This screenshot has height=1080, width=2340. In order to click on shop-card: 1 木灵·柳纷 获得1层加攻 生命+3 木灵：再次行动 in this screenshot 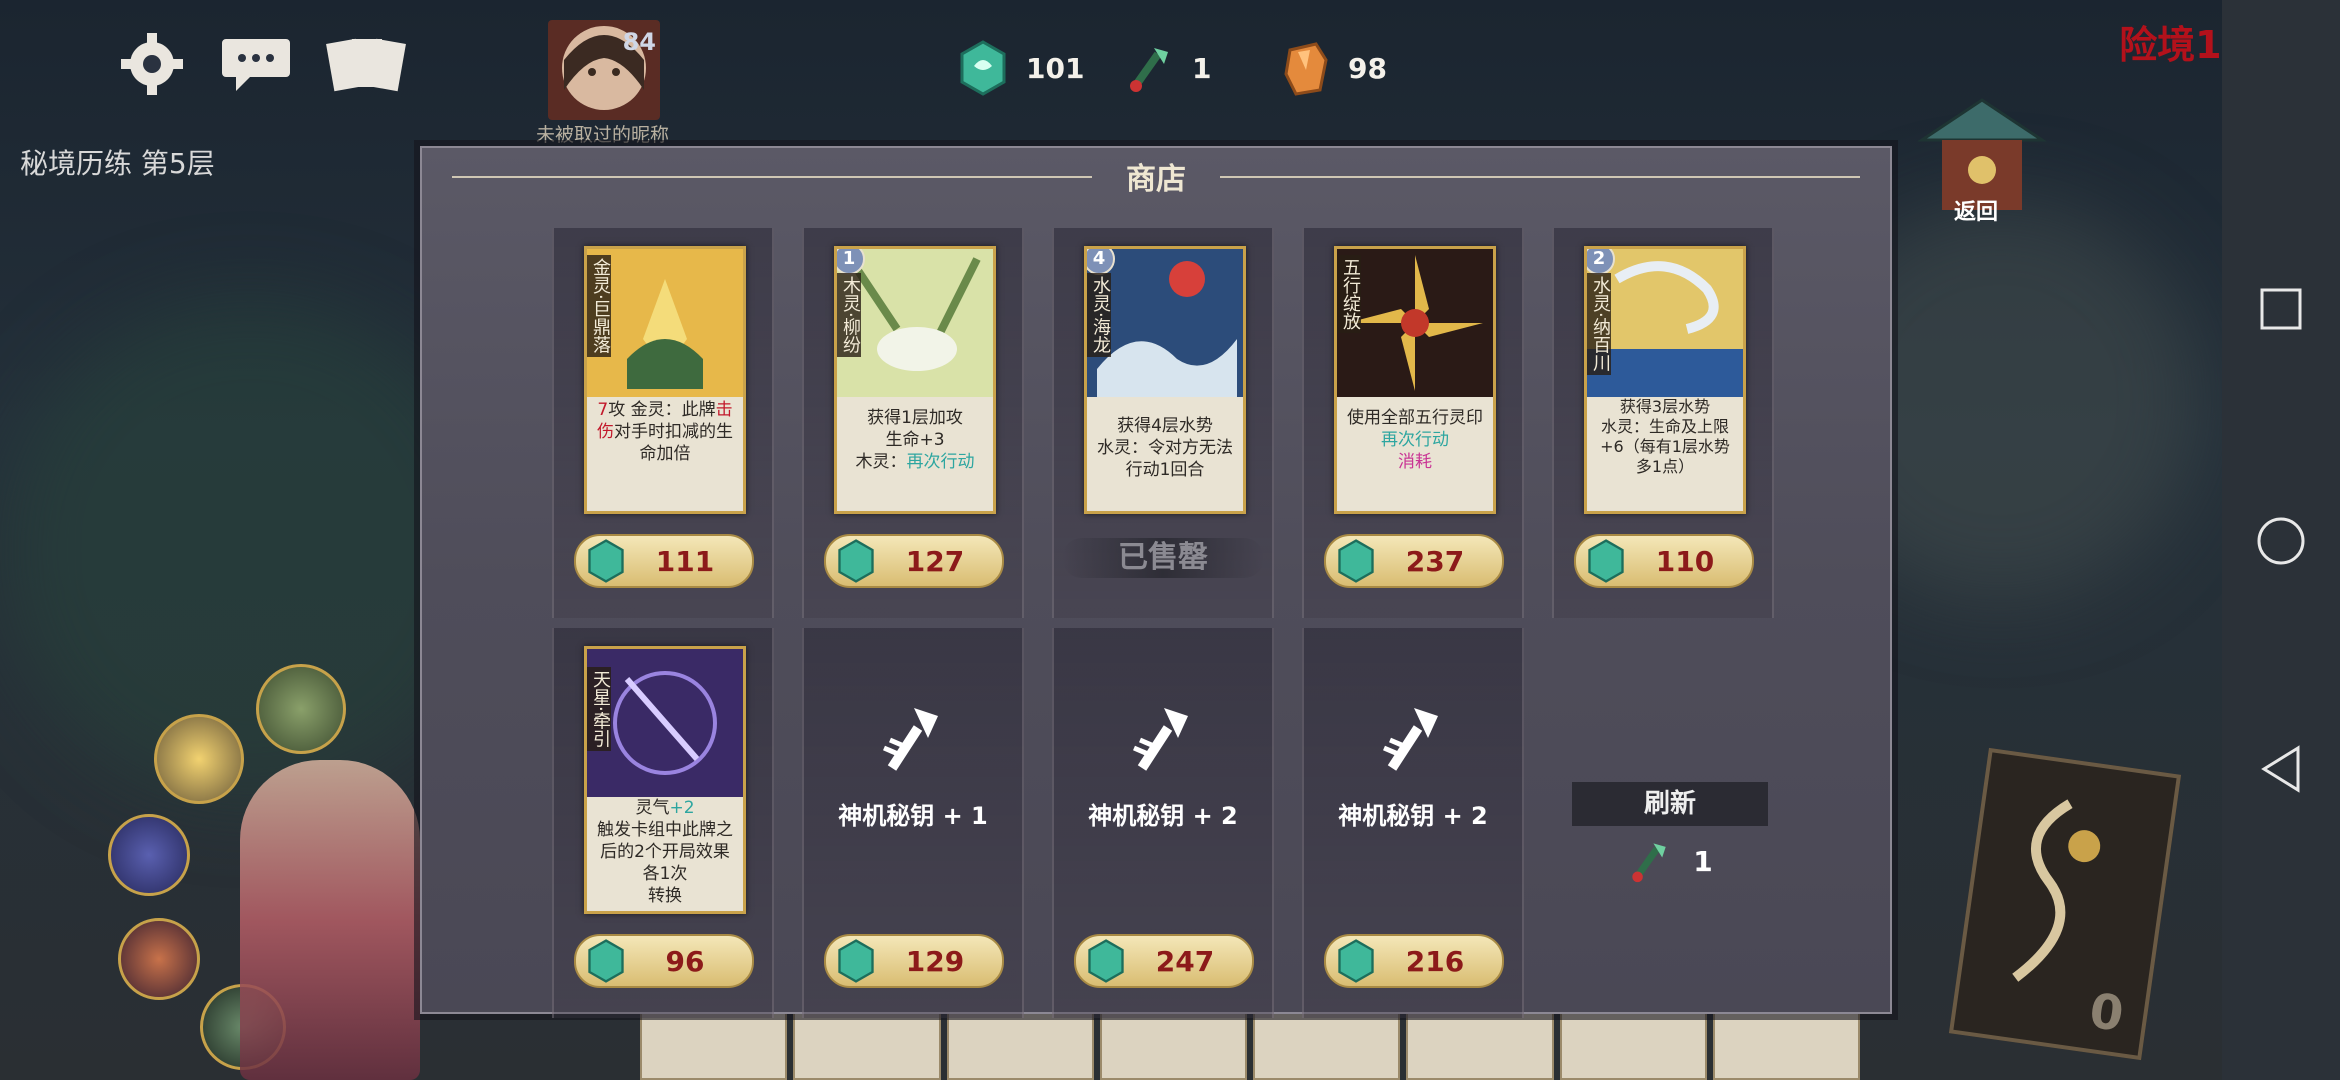, I will do `click(915, 380)`.